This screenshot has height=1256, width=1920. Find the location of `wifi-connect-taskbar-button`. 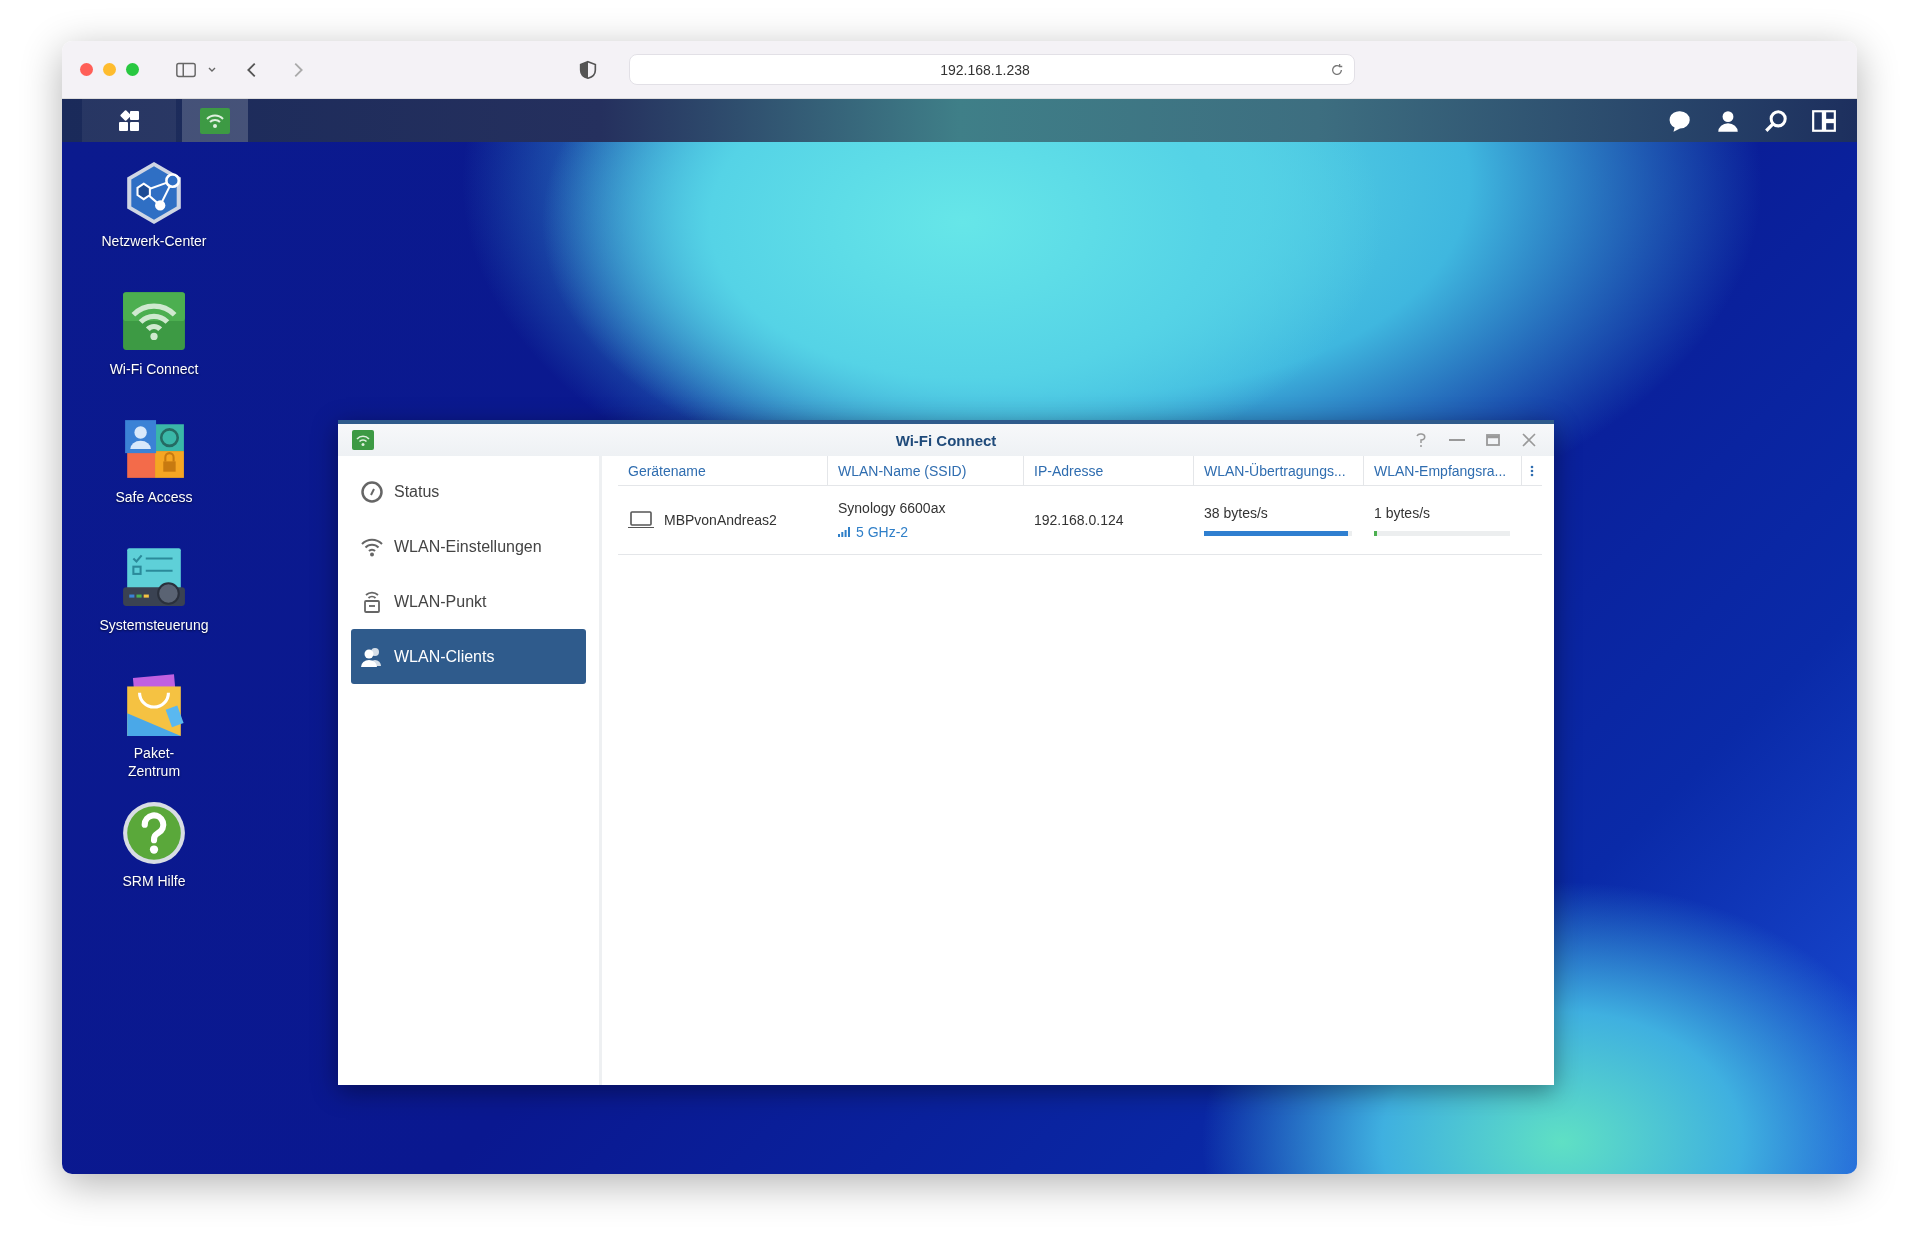

wifi-connect-taskbar-button is located at coordinates (215, 120).